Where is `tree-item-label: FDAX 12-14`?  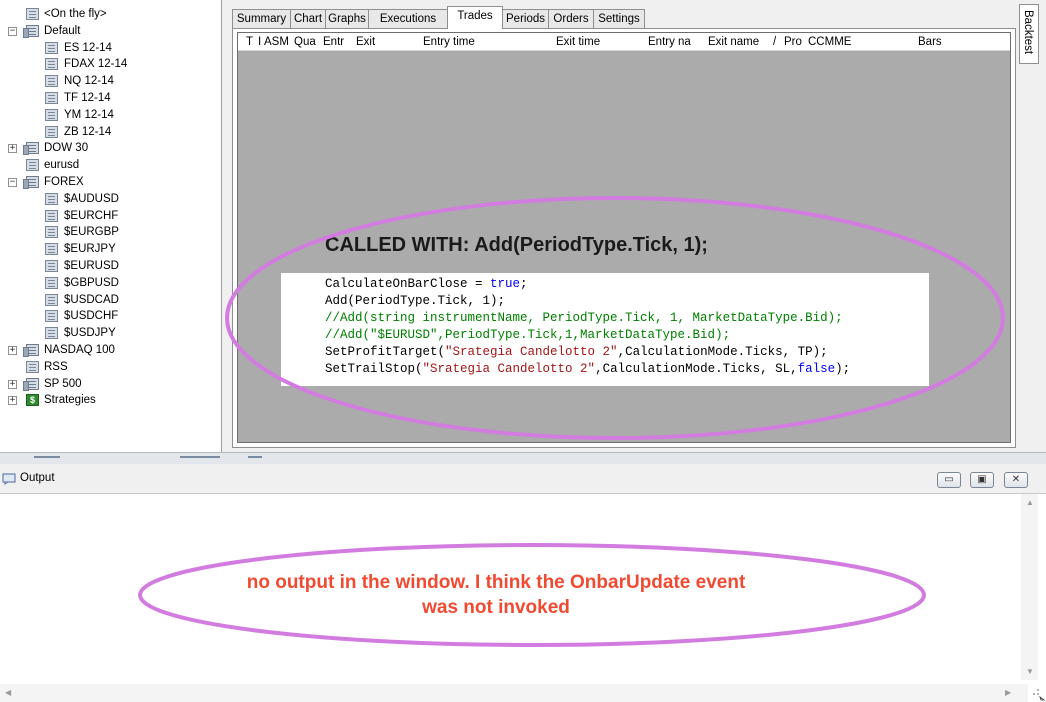 tree-item-label: FDAX 12-14 is located at coordinates (96, 64).